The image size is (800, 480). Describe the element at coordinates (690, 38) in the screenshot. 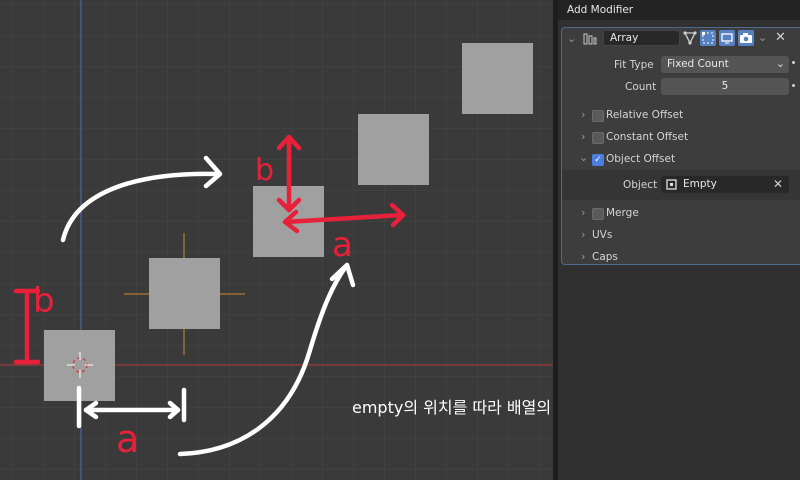

I see `edit-mode-cage-icon` at that location.